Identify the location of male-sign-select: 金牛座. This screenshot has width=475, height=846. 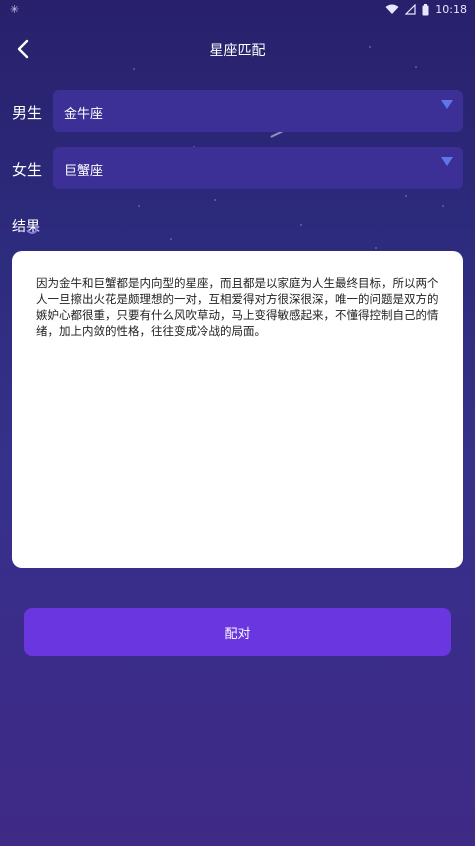
(258, 111).